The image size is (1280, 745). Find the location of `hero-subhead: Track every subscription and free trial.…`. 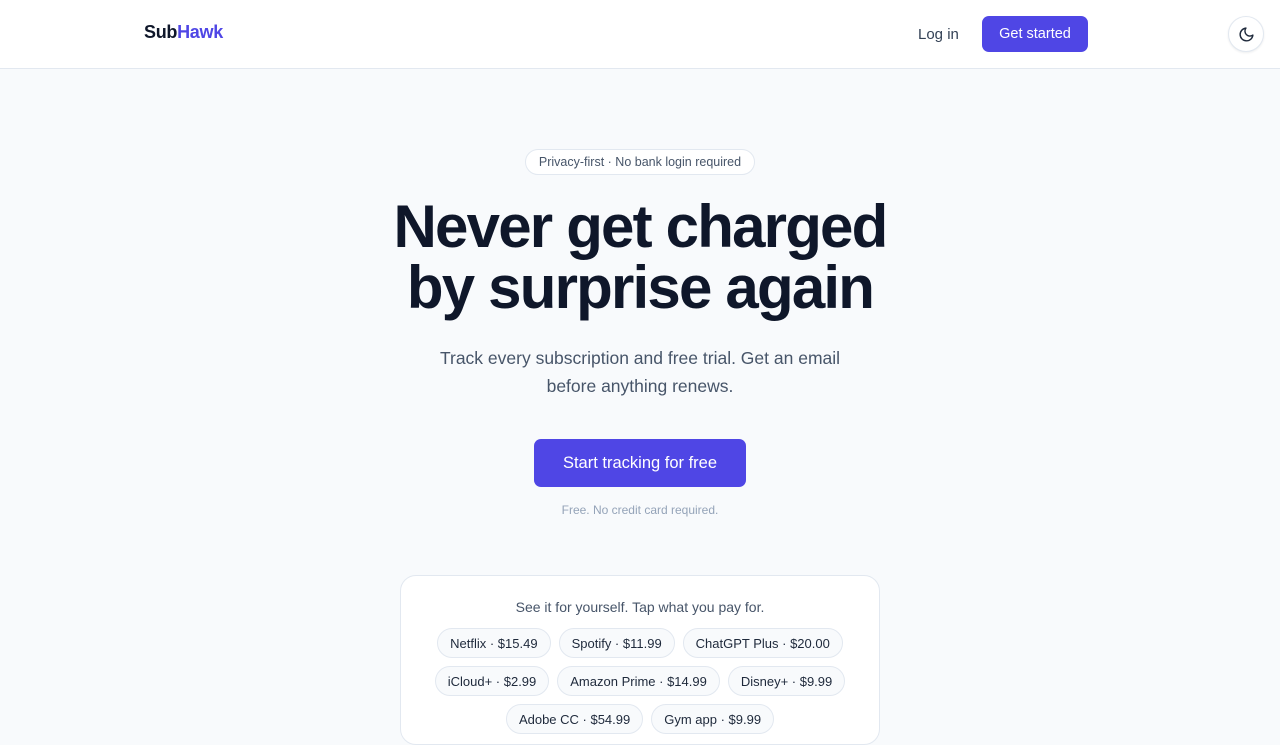

hero-subhead: Track every subscription and free trial.… is located at coordinates (640, 372).